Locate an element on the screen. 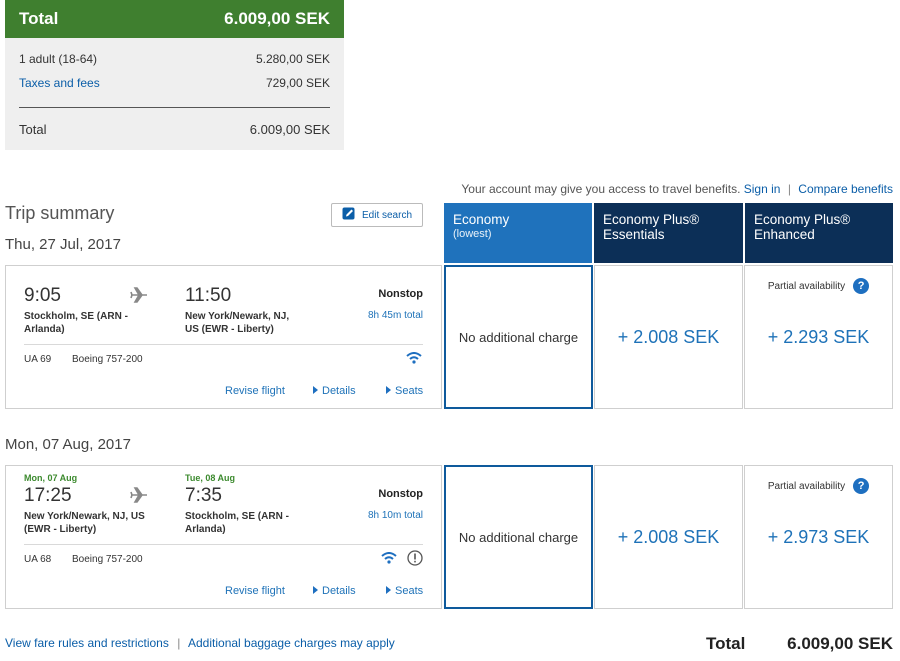  fare-economy-outbound: No additional charge is located at coordinates (518, 337).